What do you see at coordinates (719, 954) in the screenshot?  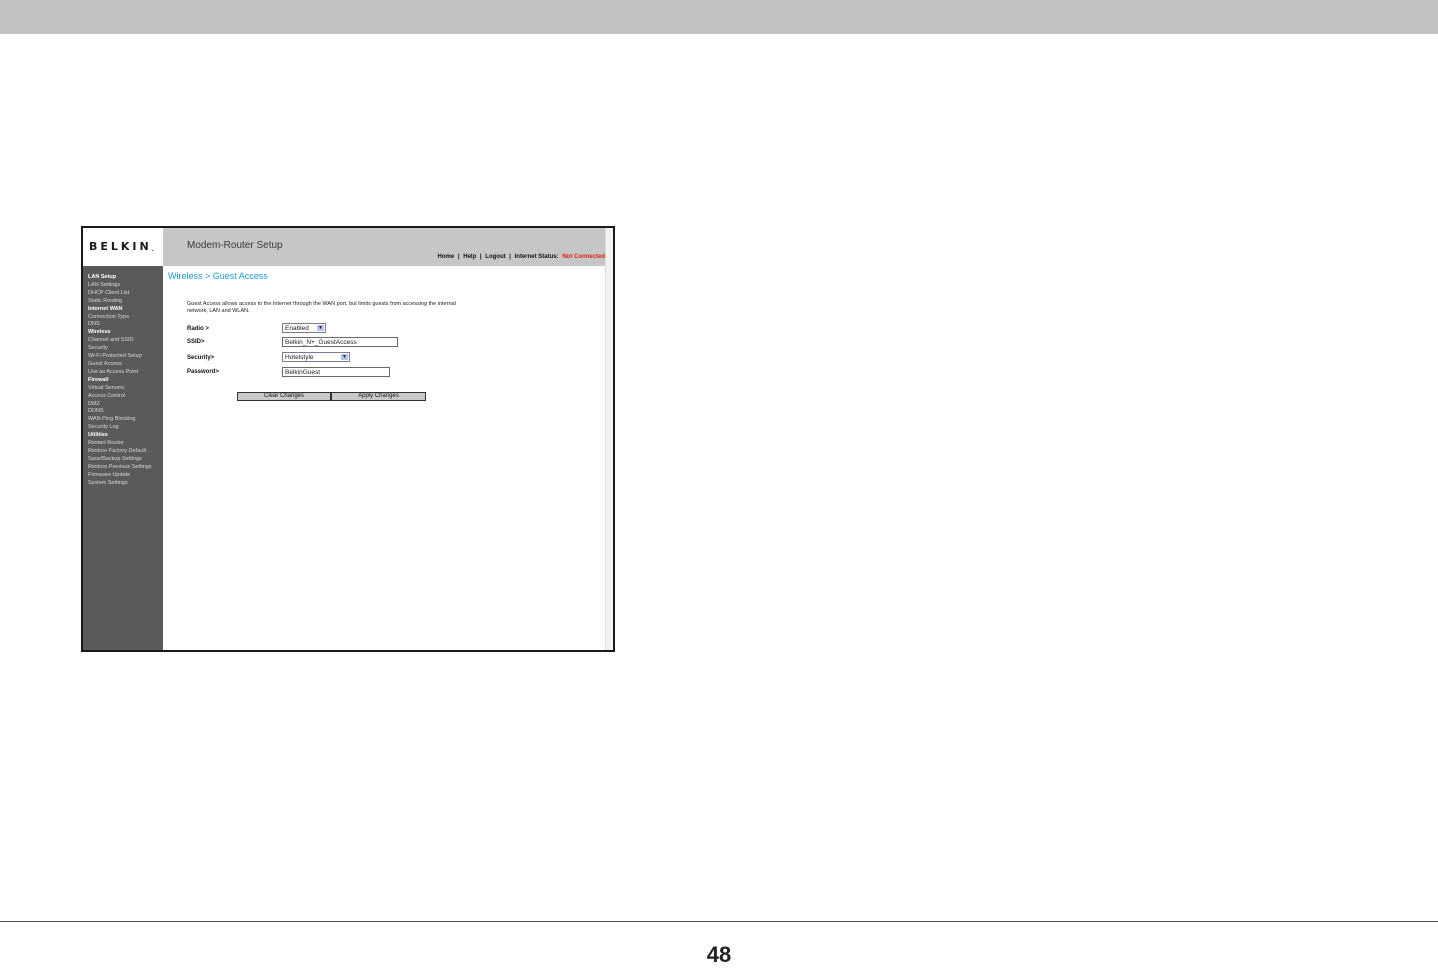 I see `page-number: 48` at bounding box center [719, 954].